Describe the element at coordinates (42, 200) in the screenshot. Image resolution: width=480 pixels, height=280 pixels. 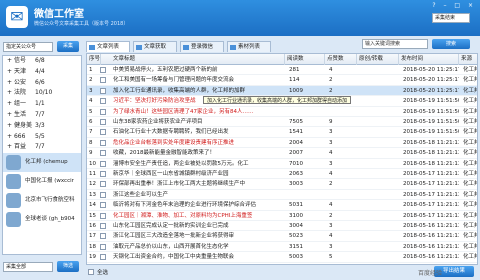
I see `account-item: 北京市飞行食航空科` at that location.